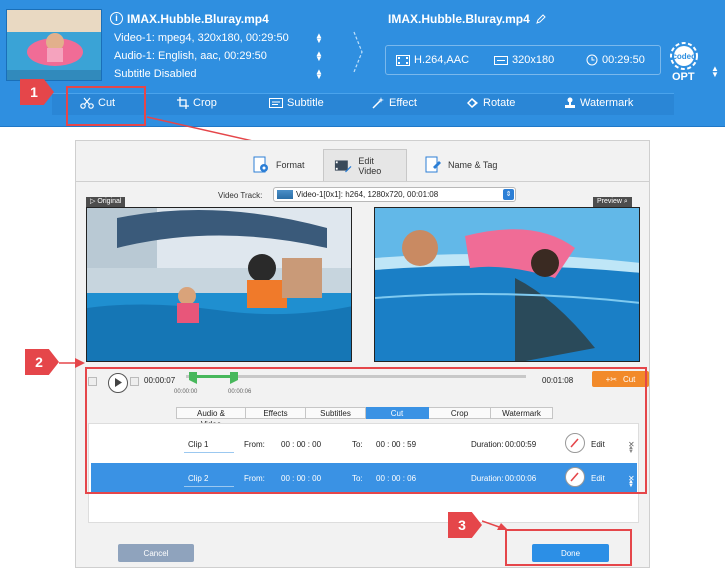 The height and width of the screenshot is (568, 725). I want to click on step-2-badge: 2, so click(42, 362).